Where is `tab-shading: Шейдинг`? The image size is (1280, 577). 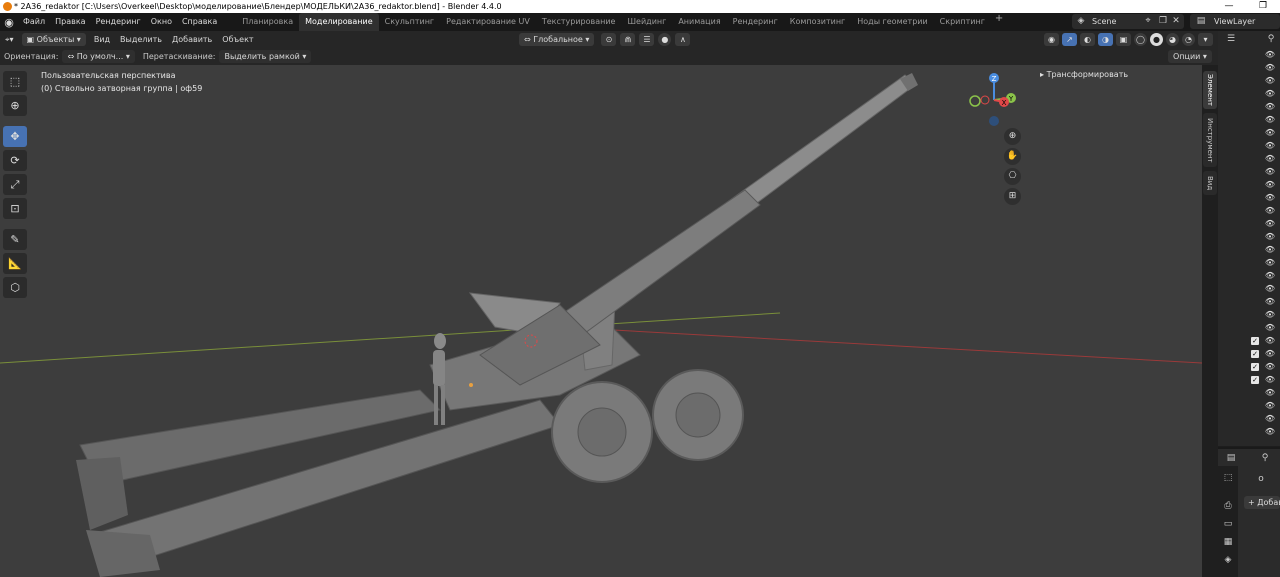 tab-shading: Шейдинг is located at coordinates (646, 22).